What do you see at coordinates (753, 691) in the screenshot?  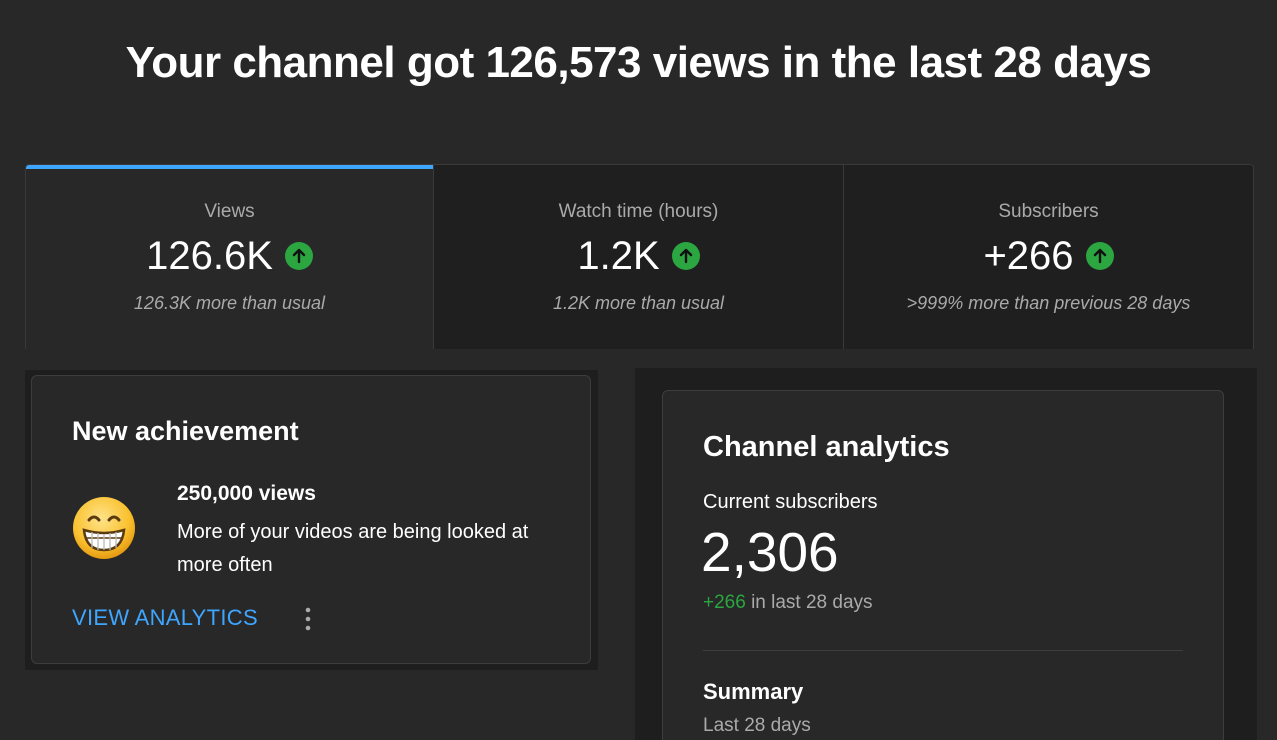 I see `summary-title: Summary` at bounding box center [753, 691].